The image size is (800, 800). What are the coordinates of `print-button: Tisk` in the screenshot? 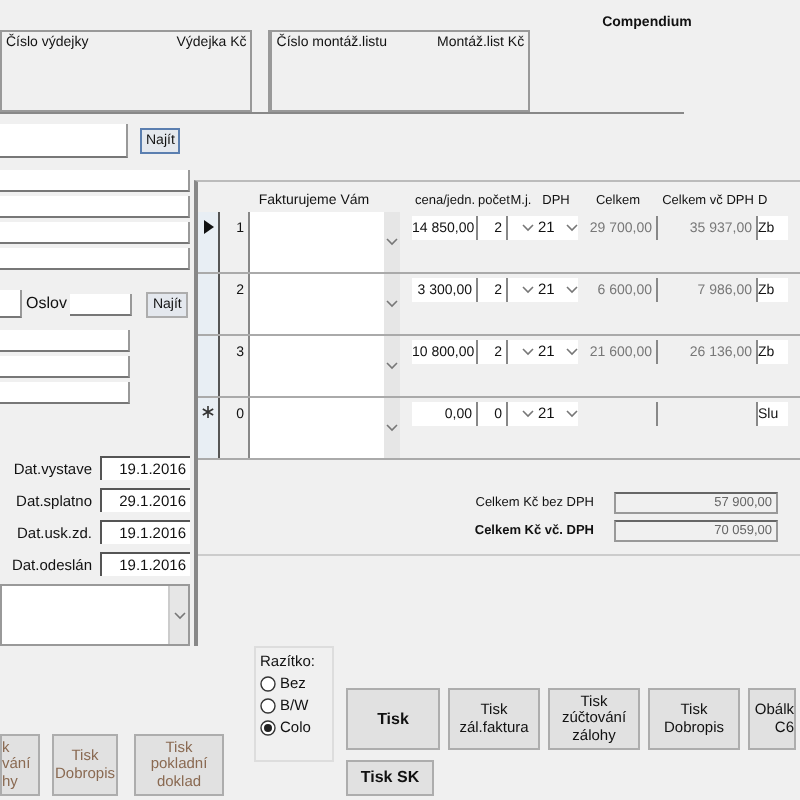 It's located at (393, 719).